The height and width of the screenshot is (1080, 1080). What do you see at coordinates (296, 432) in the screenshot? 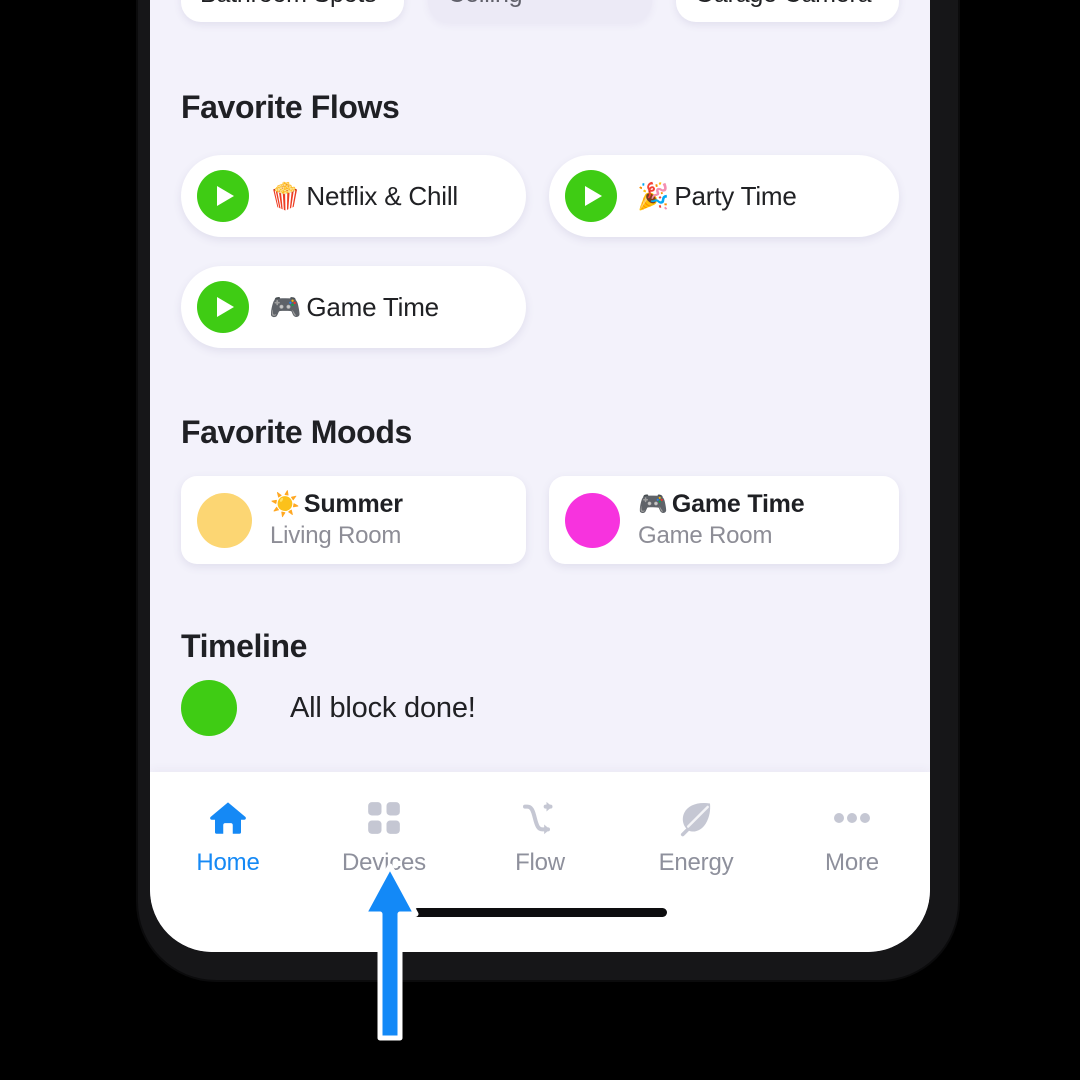
I see `favorite-moods-heading: Favorite Moods` at bounding box center [296, 432].